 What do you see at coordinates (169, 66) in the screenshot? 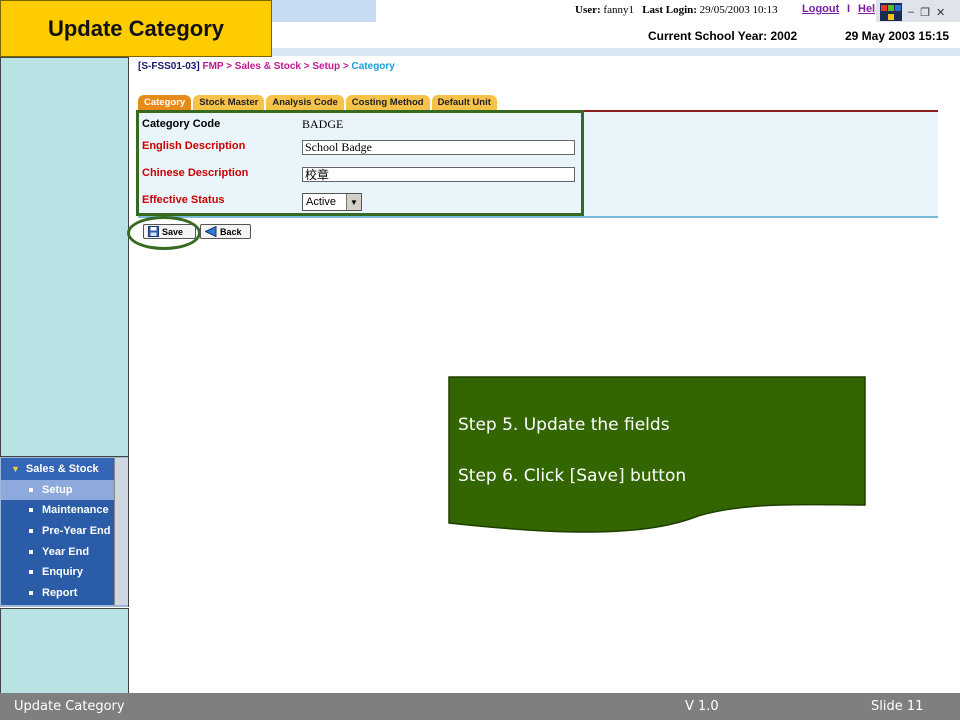
I see `screen-code: [S-FSS01-03]` at bounding box center [169, 66].